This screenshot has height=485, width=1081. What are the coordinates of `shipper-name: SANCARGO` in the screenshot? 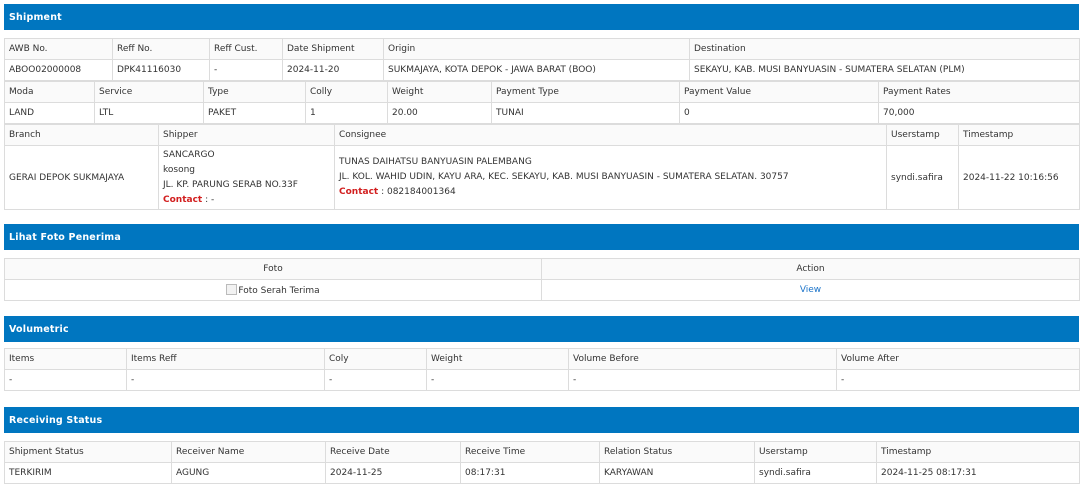 It's located at (189, 154).